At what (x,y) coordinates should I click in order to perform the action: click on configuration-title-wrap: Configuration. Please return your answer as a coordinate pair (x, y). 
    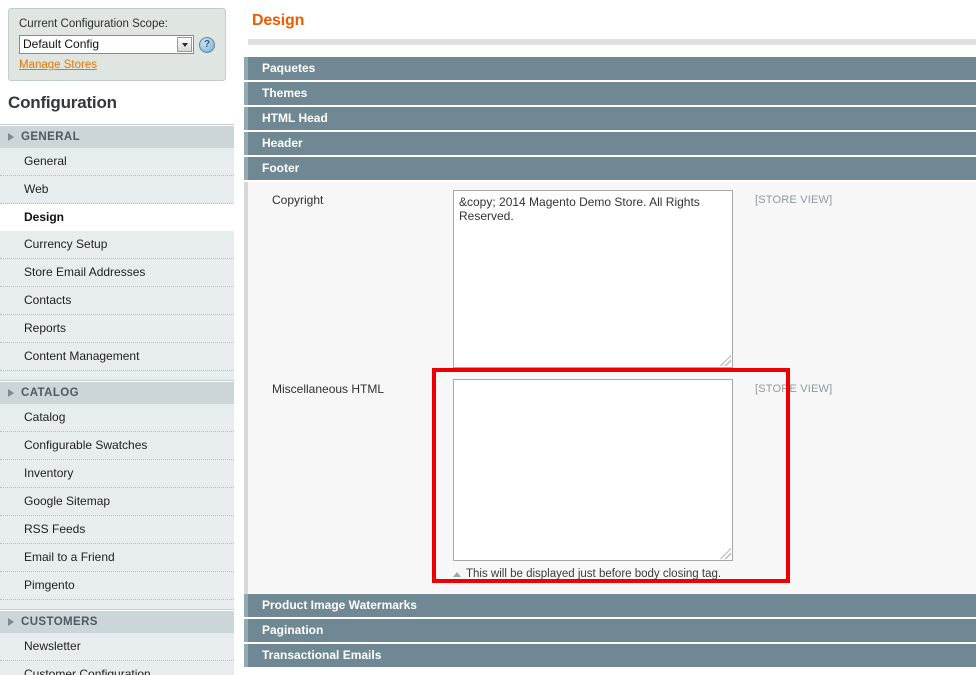
    Looking at the image, I should click on (117, 109).